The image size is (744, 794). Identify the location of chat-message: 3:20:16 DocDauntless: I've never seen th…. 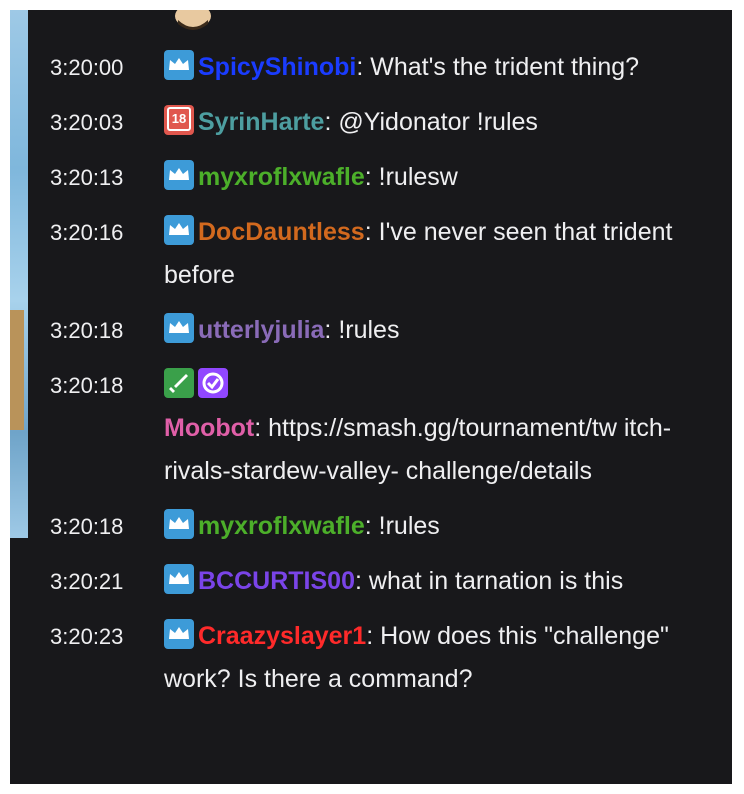
(390, 254).